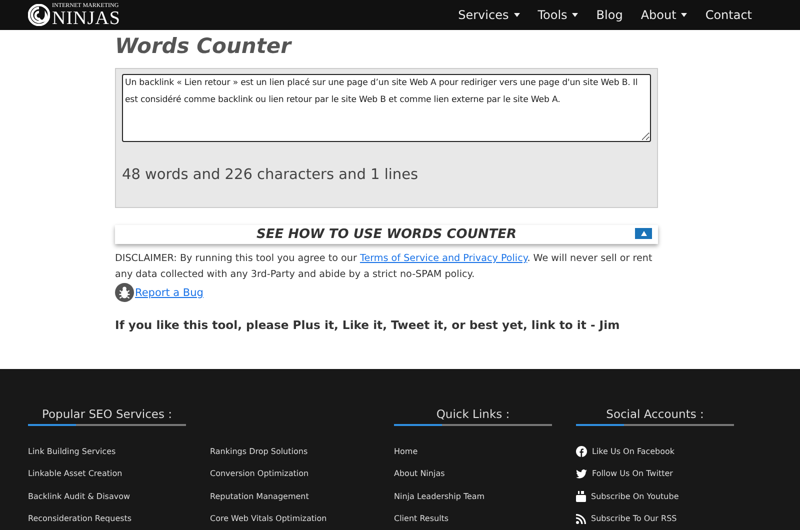 The width and height of the screenshot is (800, 530). What do you see at coordinates (473, 415) in the screenshot?
I see `footer-heading: Quick Links :` at bounding box center [473, 415].